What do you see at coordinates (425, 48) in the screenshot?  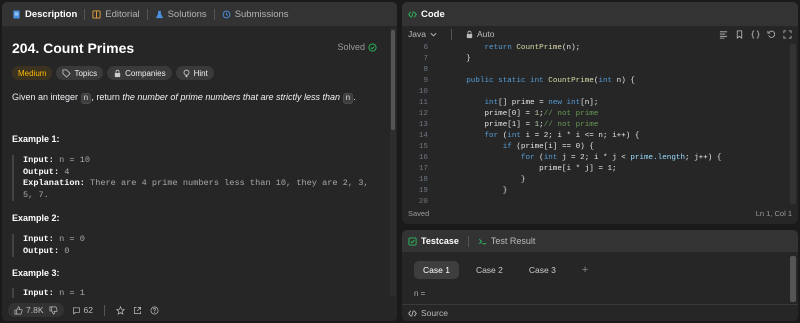 I see `line-number: 6` at bounding box center [425, 48].